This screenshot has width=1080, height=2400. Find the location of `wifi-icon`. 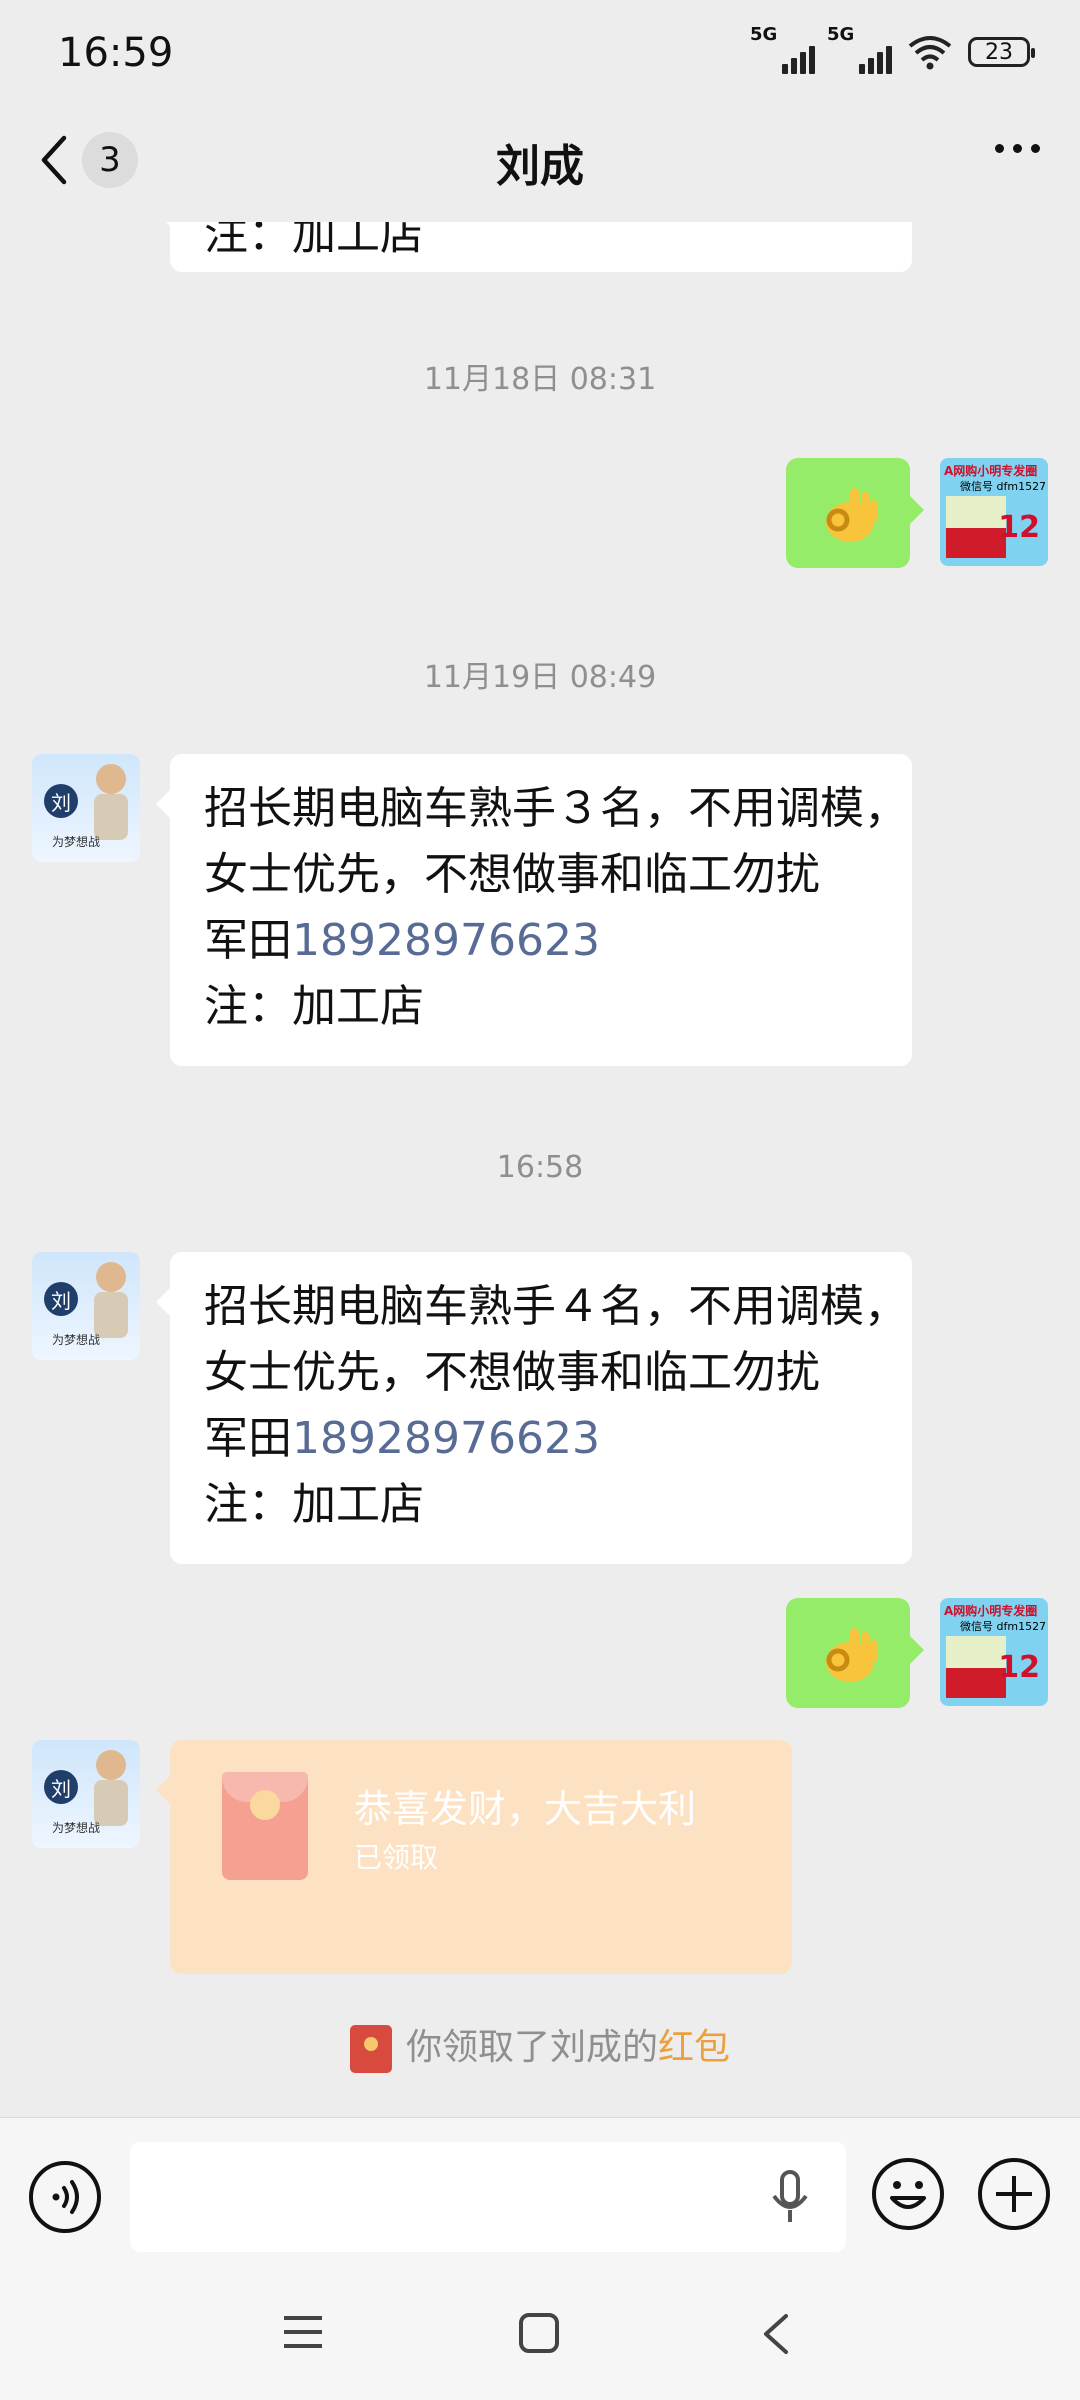

wifi-icon is located at coordinates (930, 53).